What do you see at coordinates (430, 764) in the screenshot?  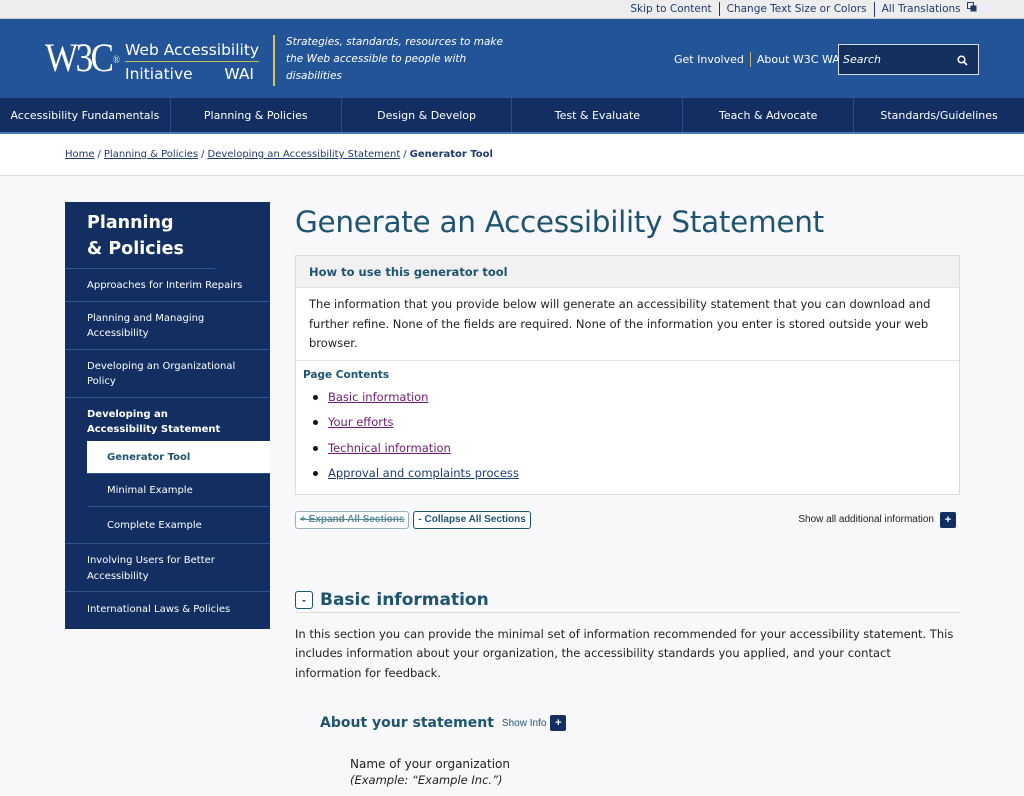 I see `organization-name-label: Name of your organization` at bounding box center [430, 764].